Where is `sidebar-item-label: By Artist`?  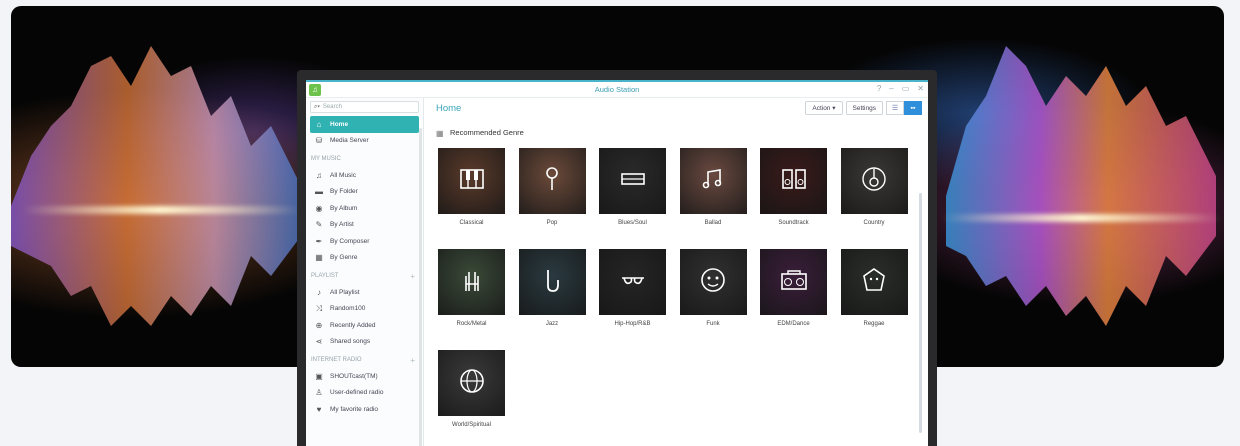
sidebar-item-label: By Artist is located at coordinates (342, 225).